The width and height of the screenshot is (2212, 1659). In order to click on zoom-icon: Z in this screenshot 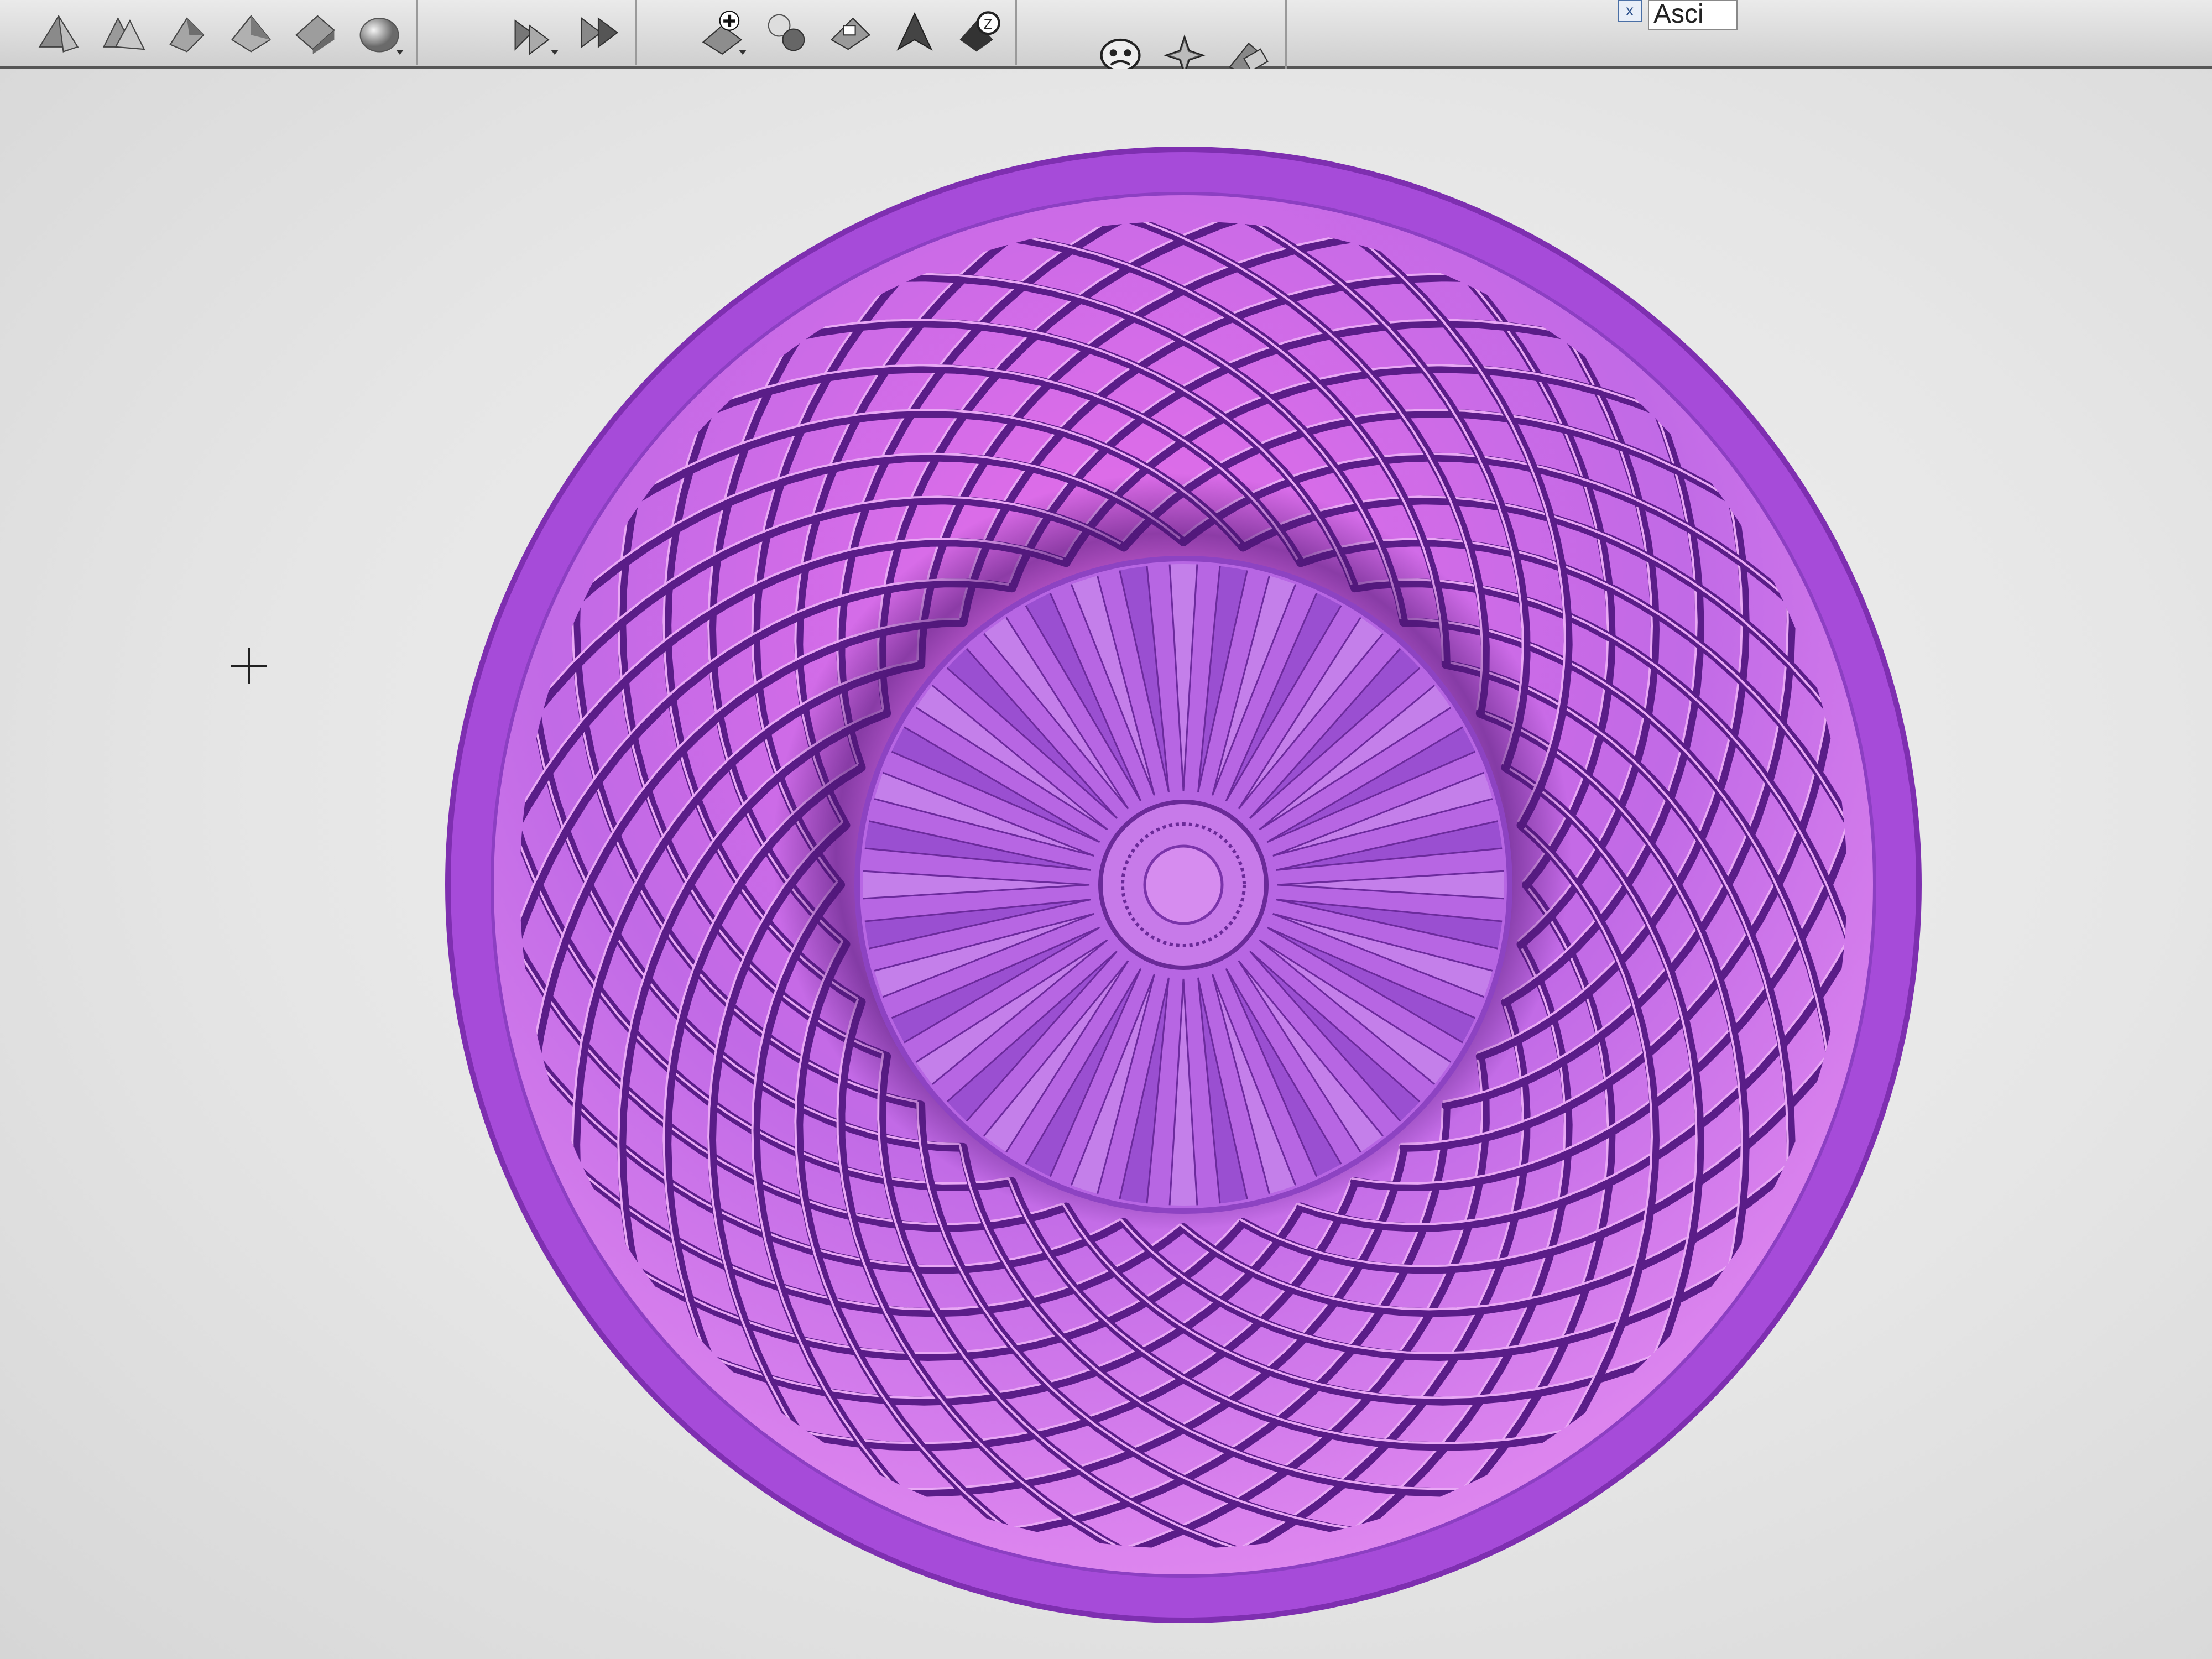, I will do `click(979, 32)`.